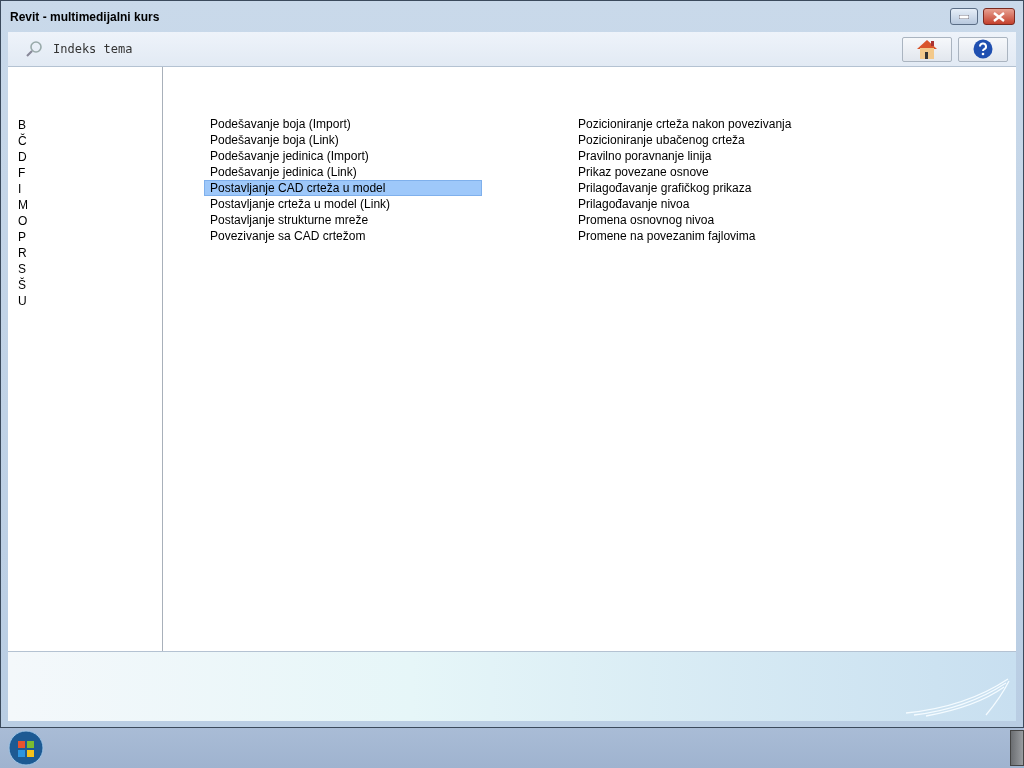  Describe the element at coordinates (23, 205) in the screenshot. I see `index-letter-link: M` at that location.